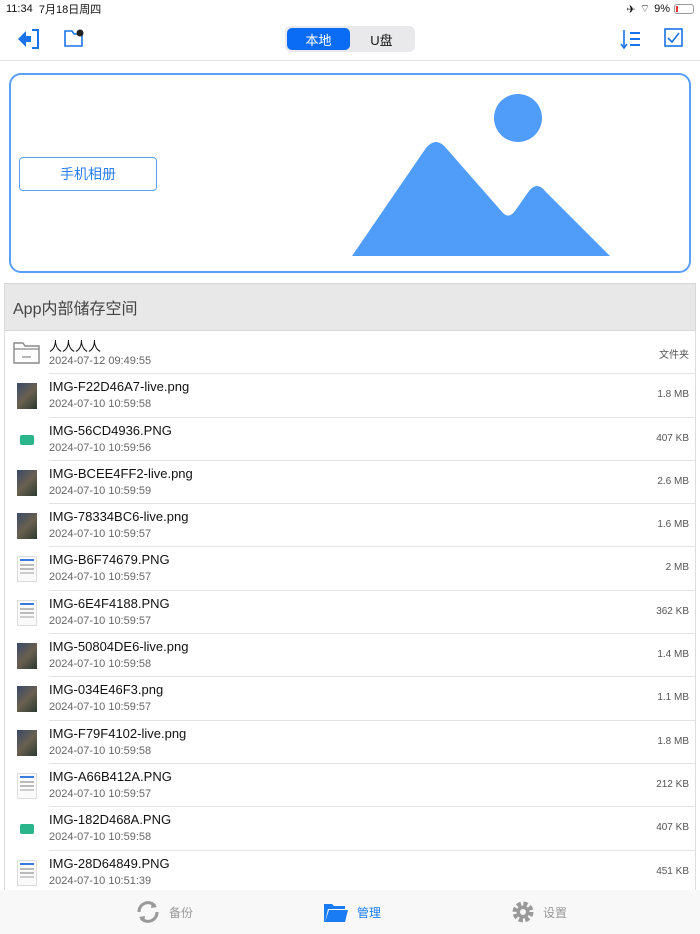  What do you see at coordinates (318, 39) in the screenshot?
I see `segment-local: 本地` at bounding box center [318, 39].